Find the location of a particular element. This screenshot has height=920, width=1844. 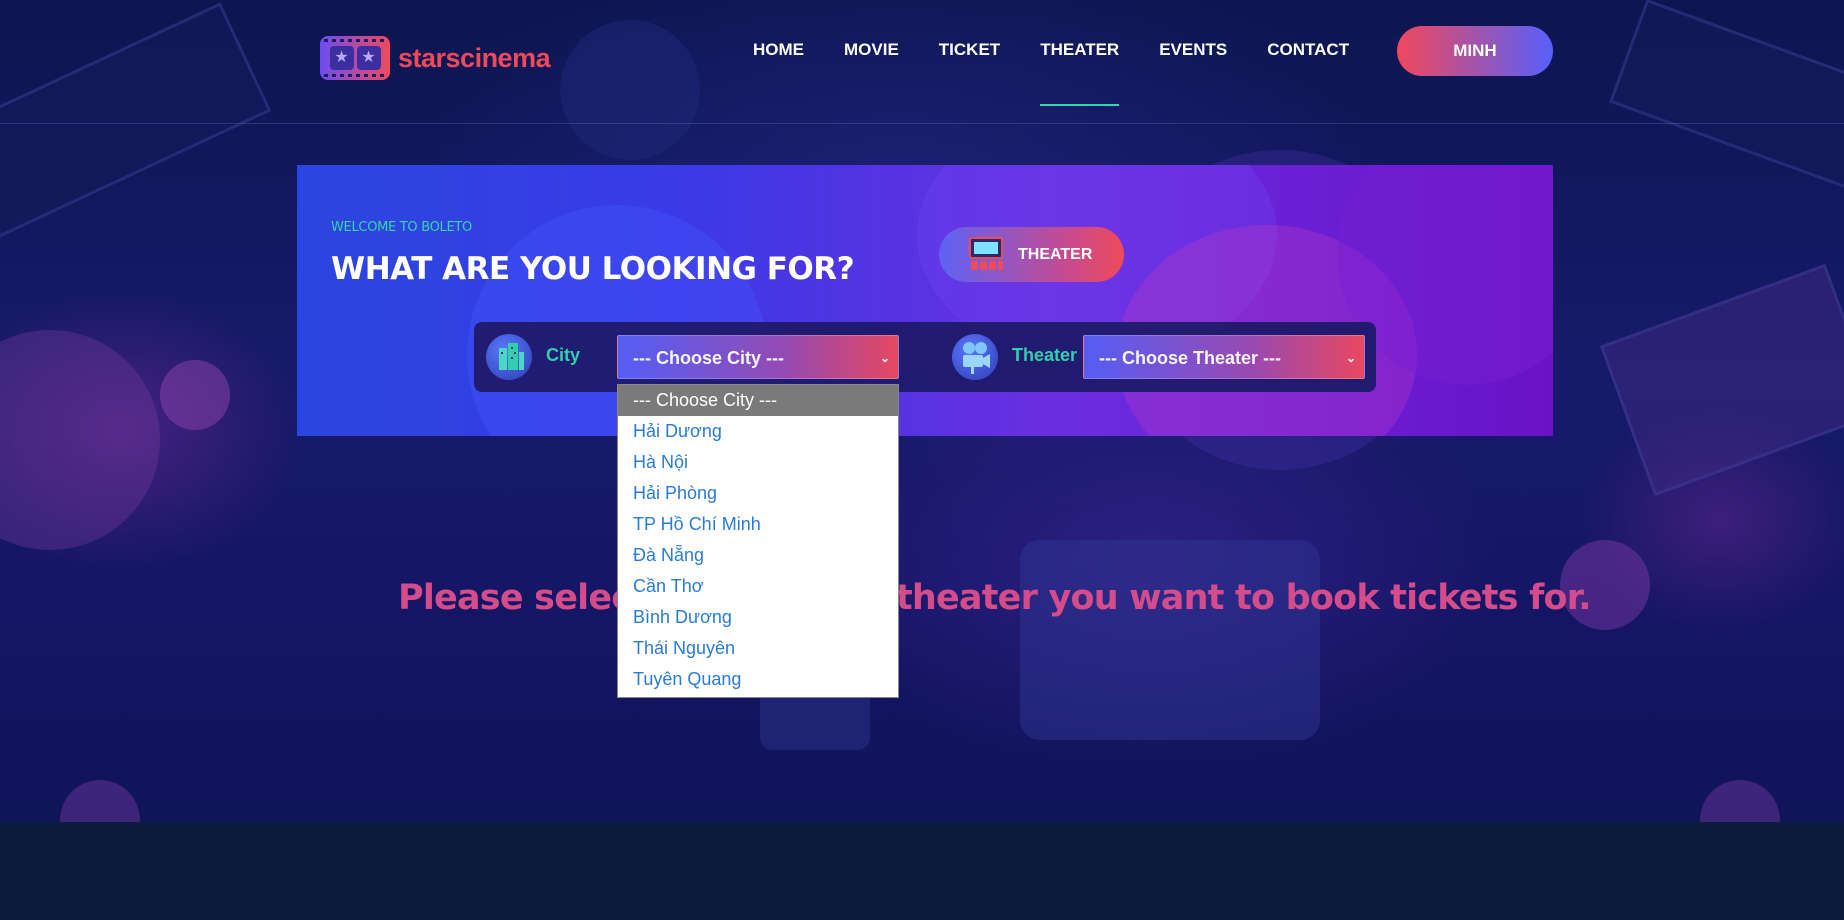

city-option: TP Hồ Chí Minh is located at coordinates (758, 524).